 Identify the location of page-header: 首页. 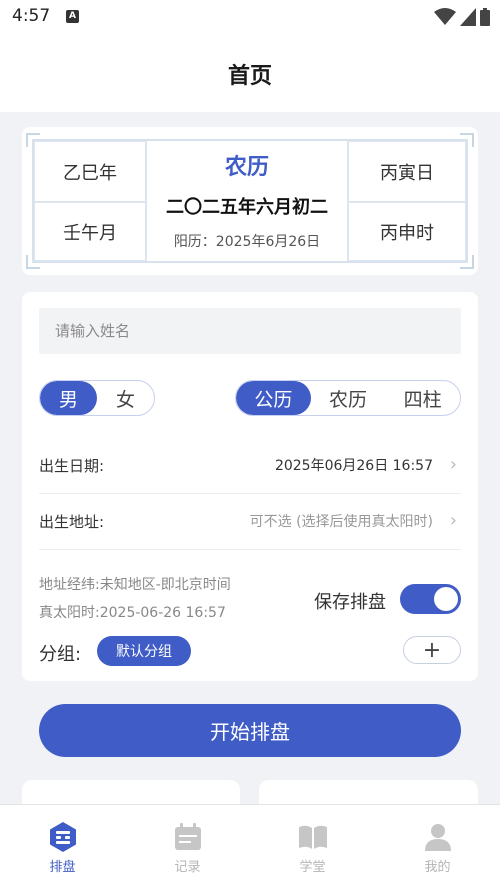
(250, 73).